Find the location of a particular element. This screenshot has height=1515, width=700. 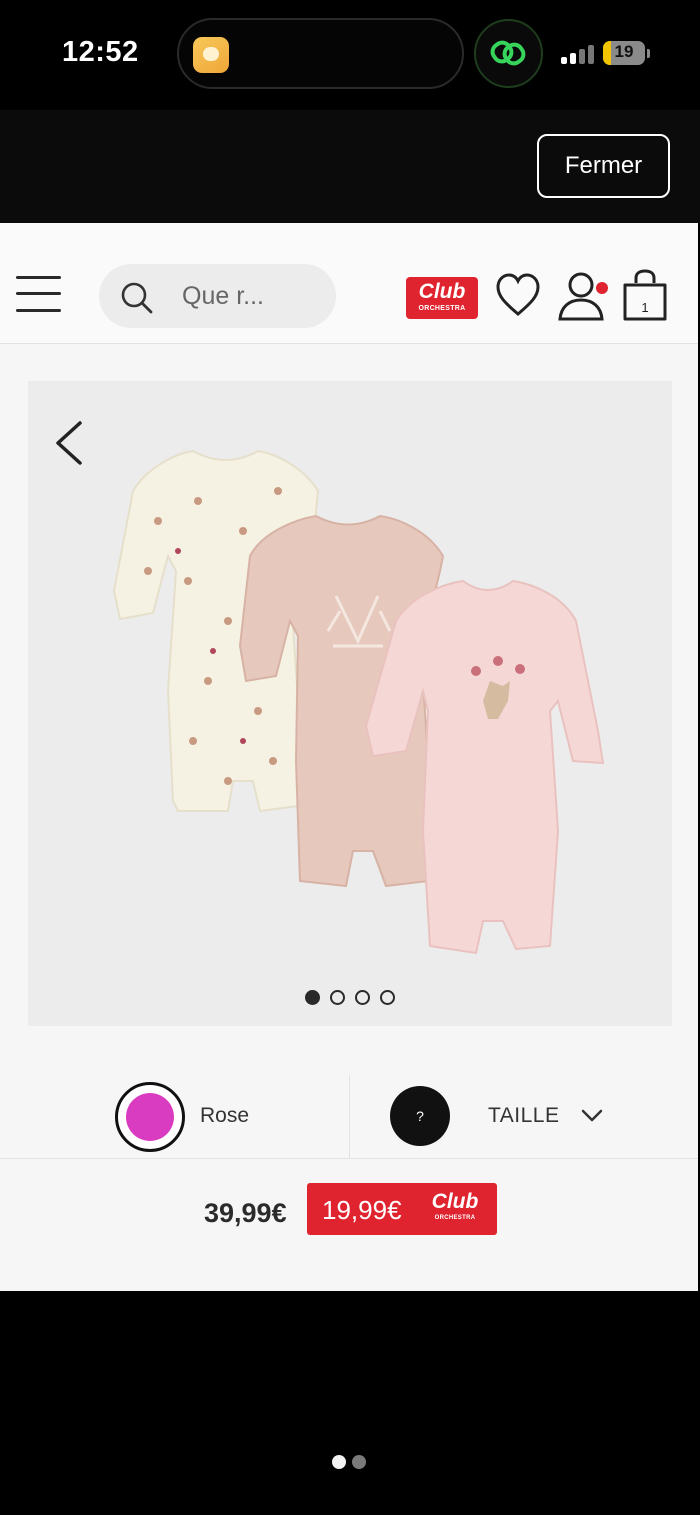

color-swatch is located at coordinates (150, 1117).